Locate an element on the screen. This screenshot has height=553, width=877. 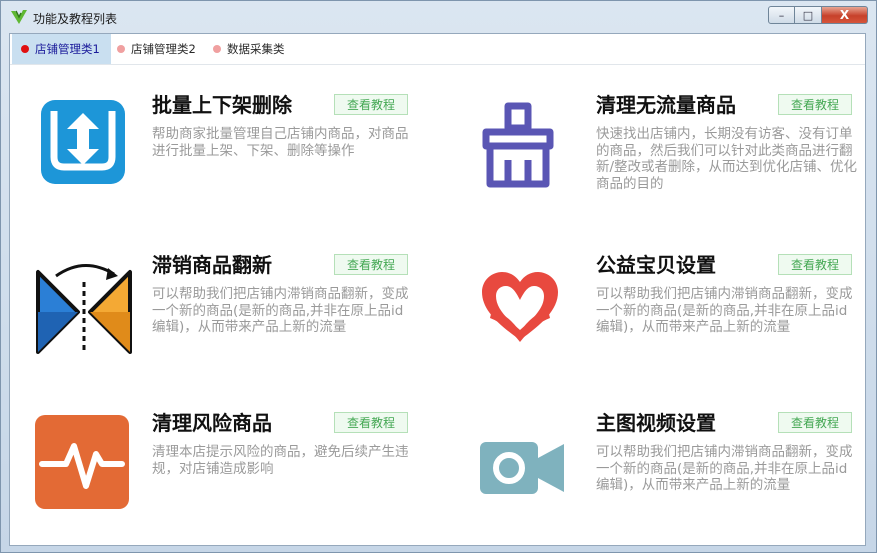
card-description: 清理本店提示风险的商品，避免后续产生违规，对店铺造成影响 is located at coordinates (280, 460).